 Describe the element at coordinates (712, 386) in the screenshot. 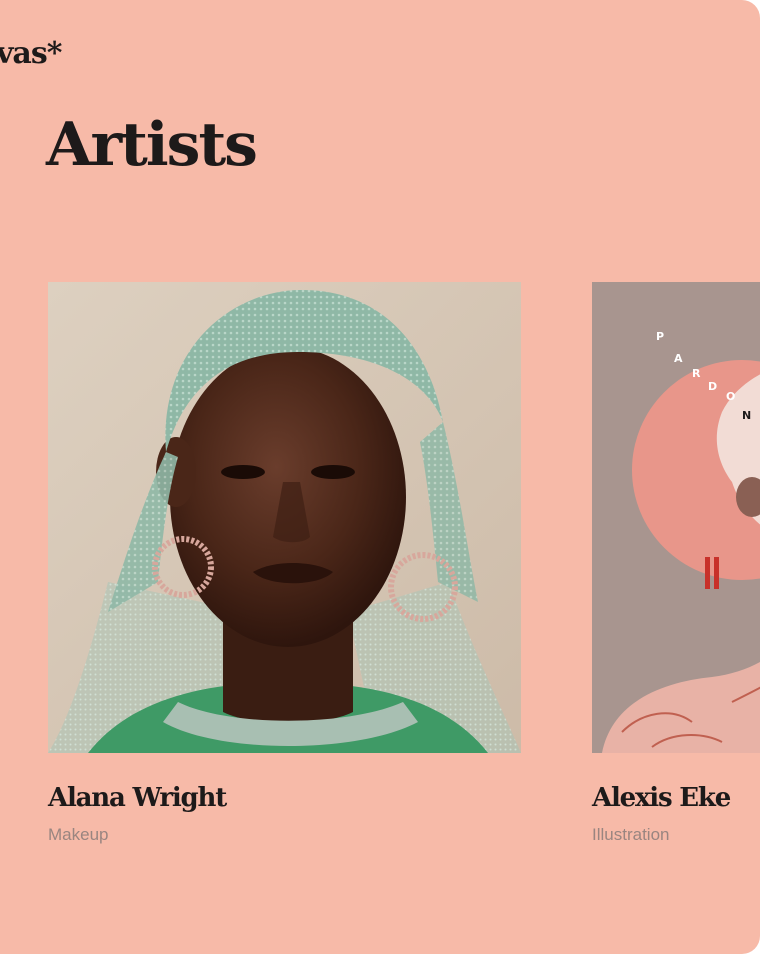

I see `artwork-letter: D` at that location.